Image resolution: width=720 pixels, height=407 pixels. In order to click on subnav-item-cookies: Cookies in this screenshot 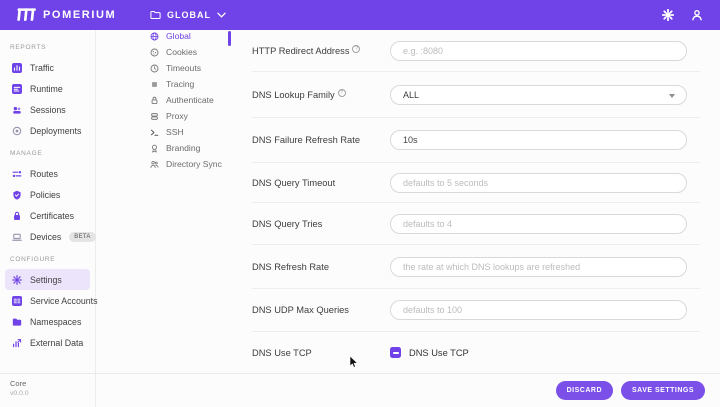, I will do `click(190, 52)`.